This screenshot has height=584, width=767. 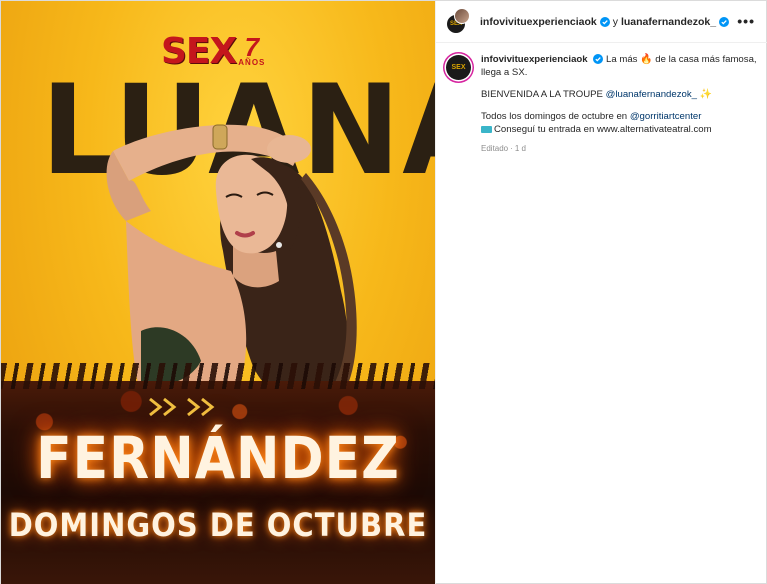 I want to click on caption-text: La más, so click(x=621, y=59).